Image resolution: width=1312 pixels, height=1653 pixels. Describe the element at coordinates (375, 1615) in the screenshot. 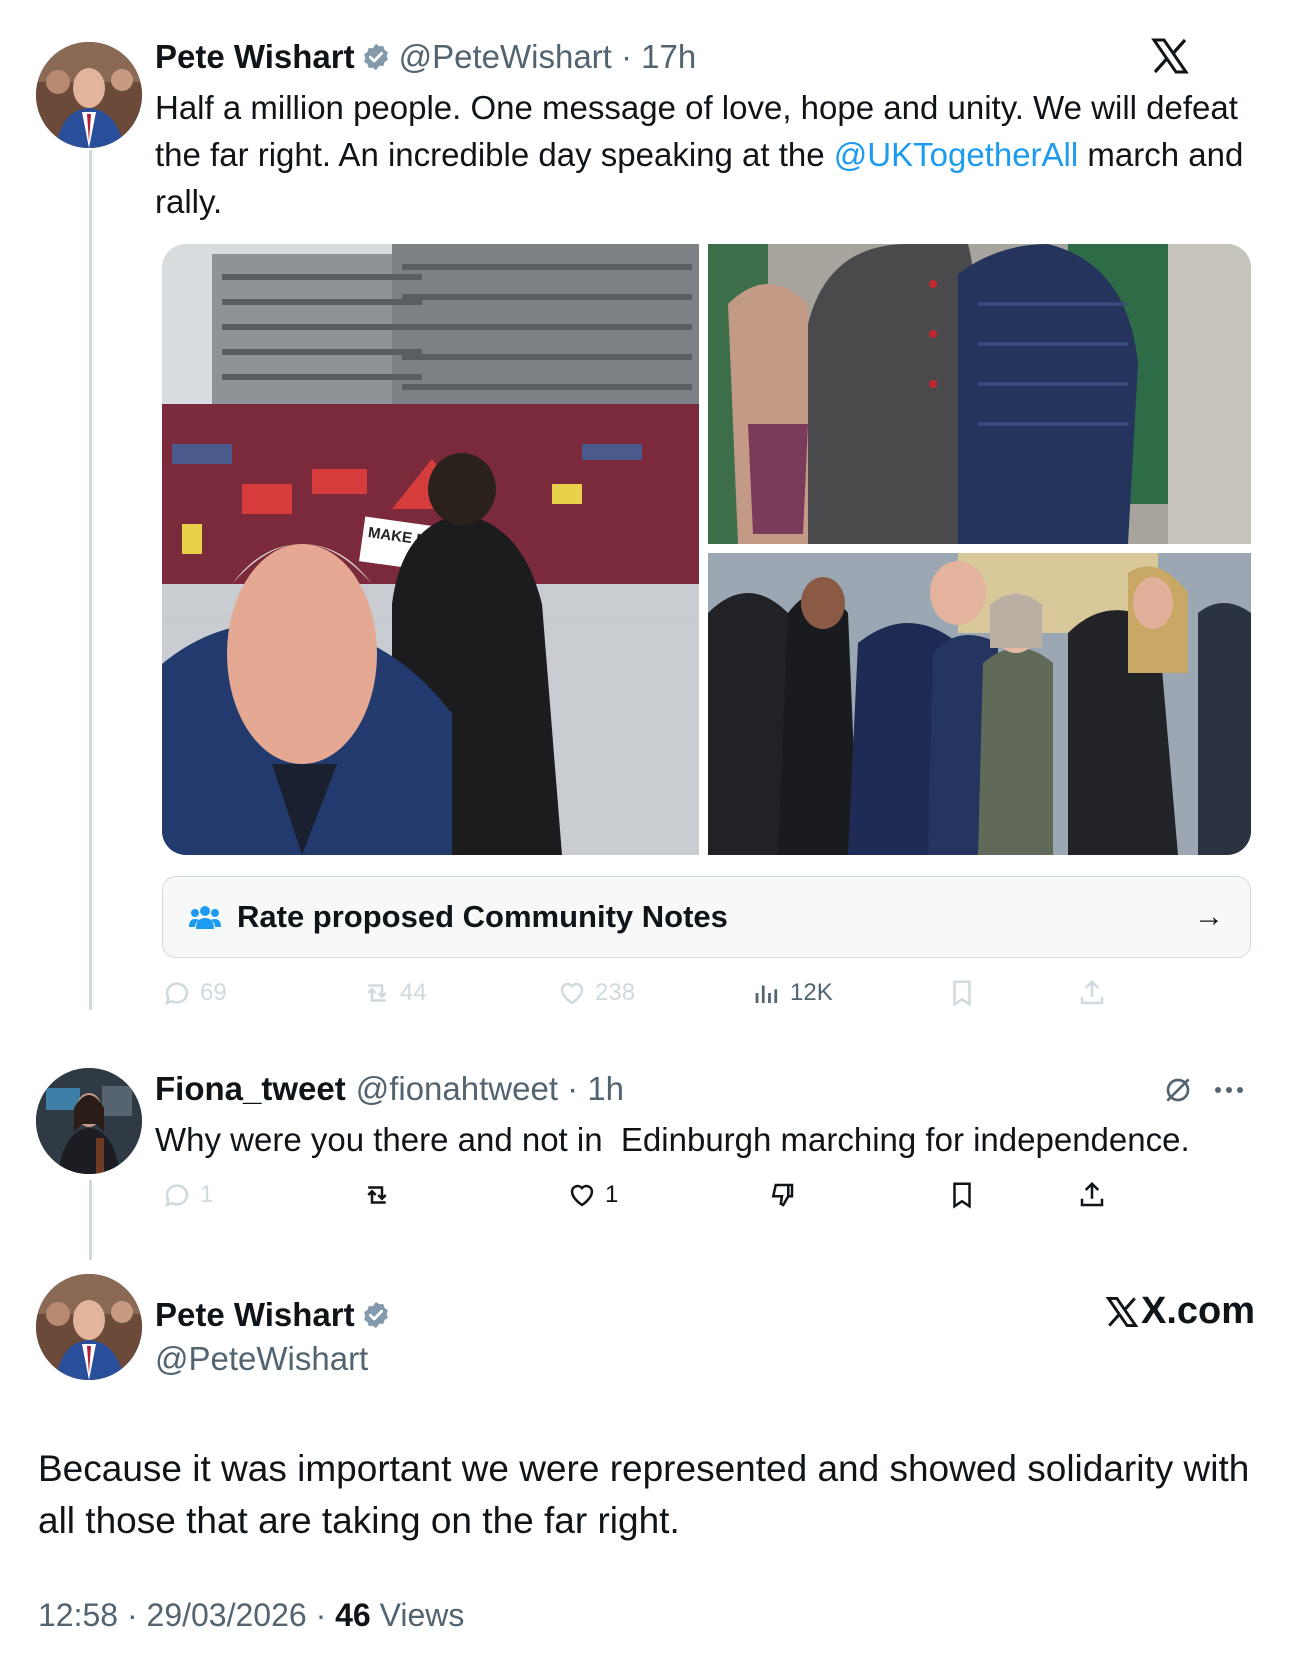

I see `separator` at that location.